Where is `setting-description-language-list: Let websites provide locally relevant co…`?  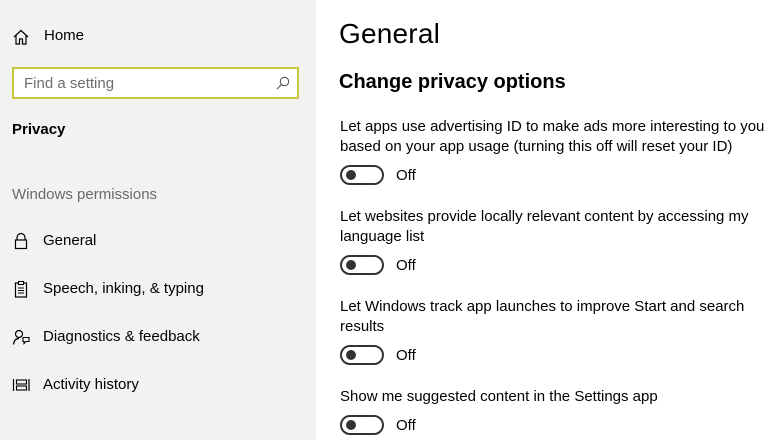 setting-description-language-list: Let websites provide locally relevant co… is located at coordinates (544, 226).